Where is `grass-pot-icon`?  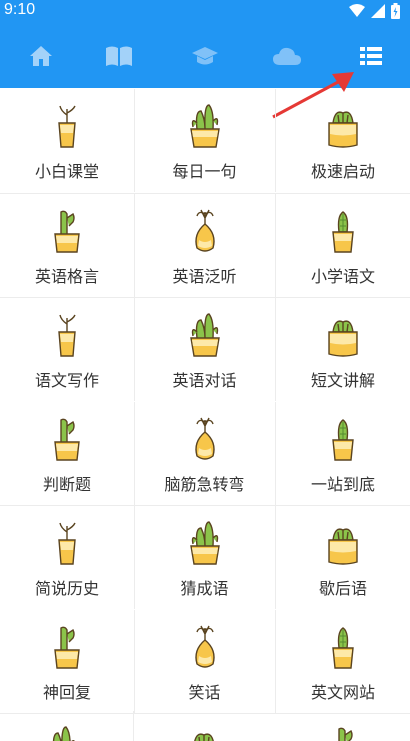
grass-pot-icon is located at coordinates (205, 231).